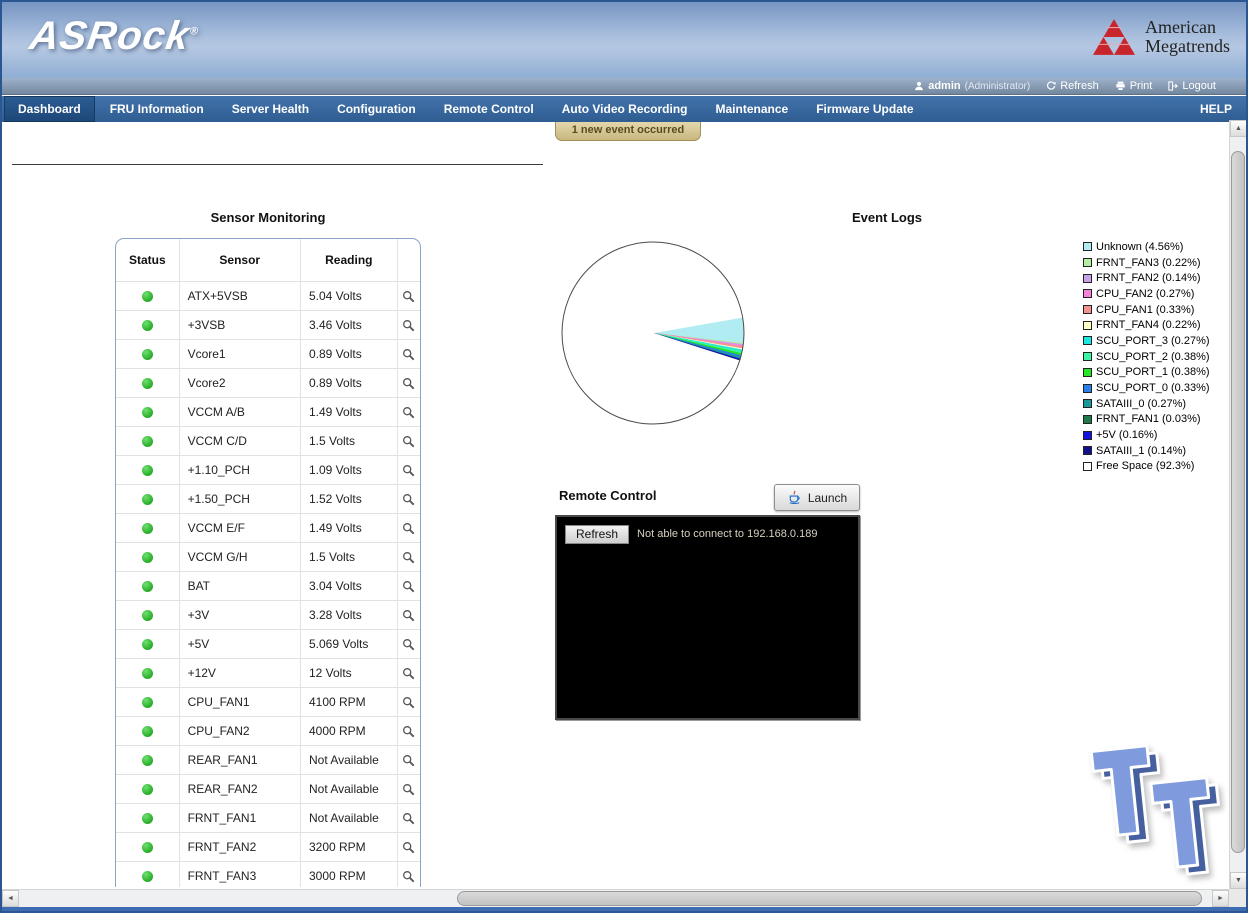  Describe the element at coordinates (348, 760) in the screenshot. I see `sensor-reading: Not Available` at that location.